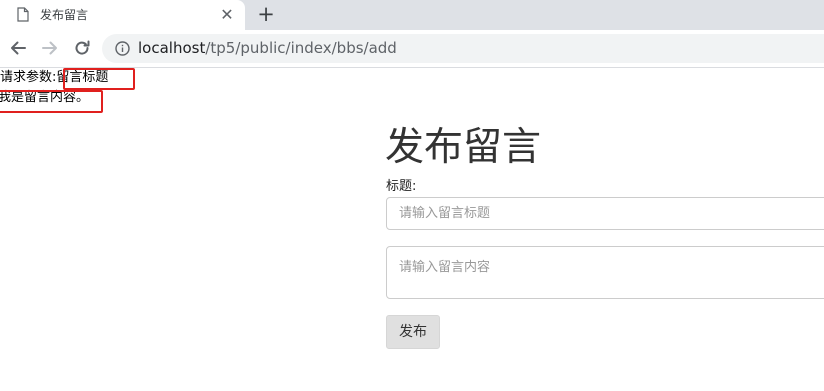 The width and height of the screenshot is (824, 391). What do you see at coordinates (172, 48) in the screenshot?
I see `url-host: localhost` at bounding box center [172, 48].